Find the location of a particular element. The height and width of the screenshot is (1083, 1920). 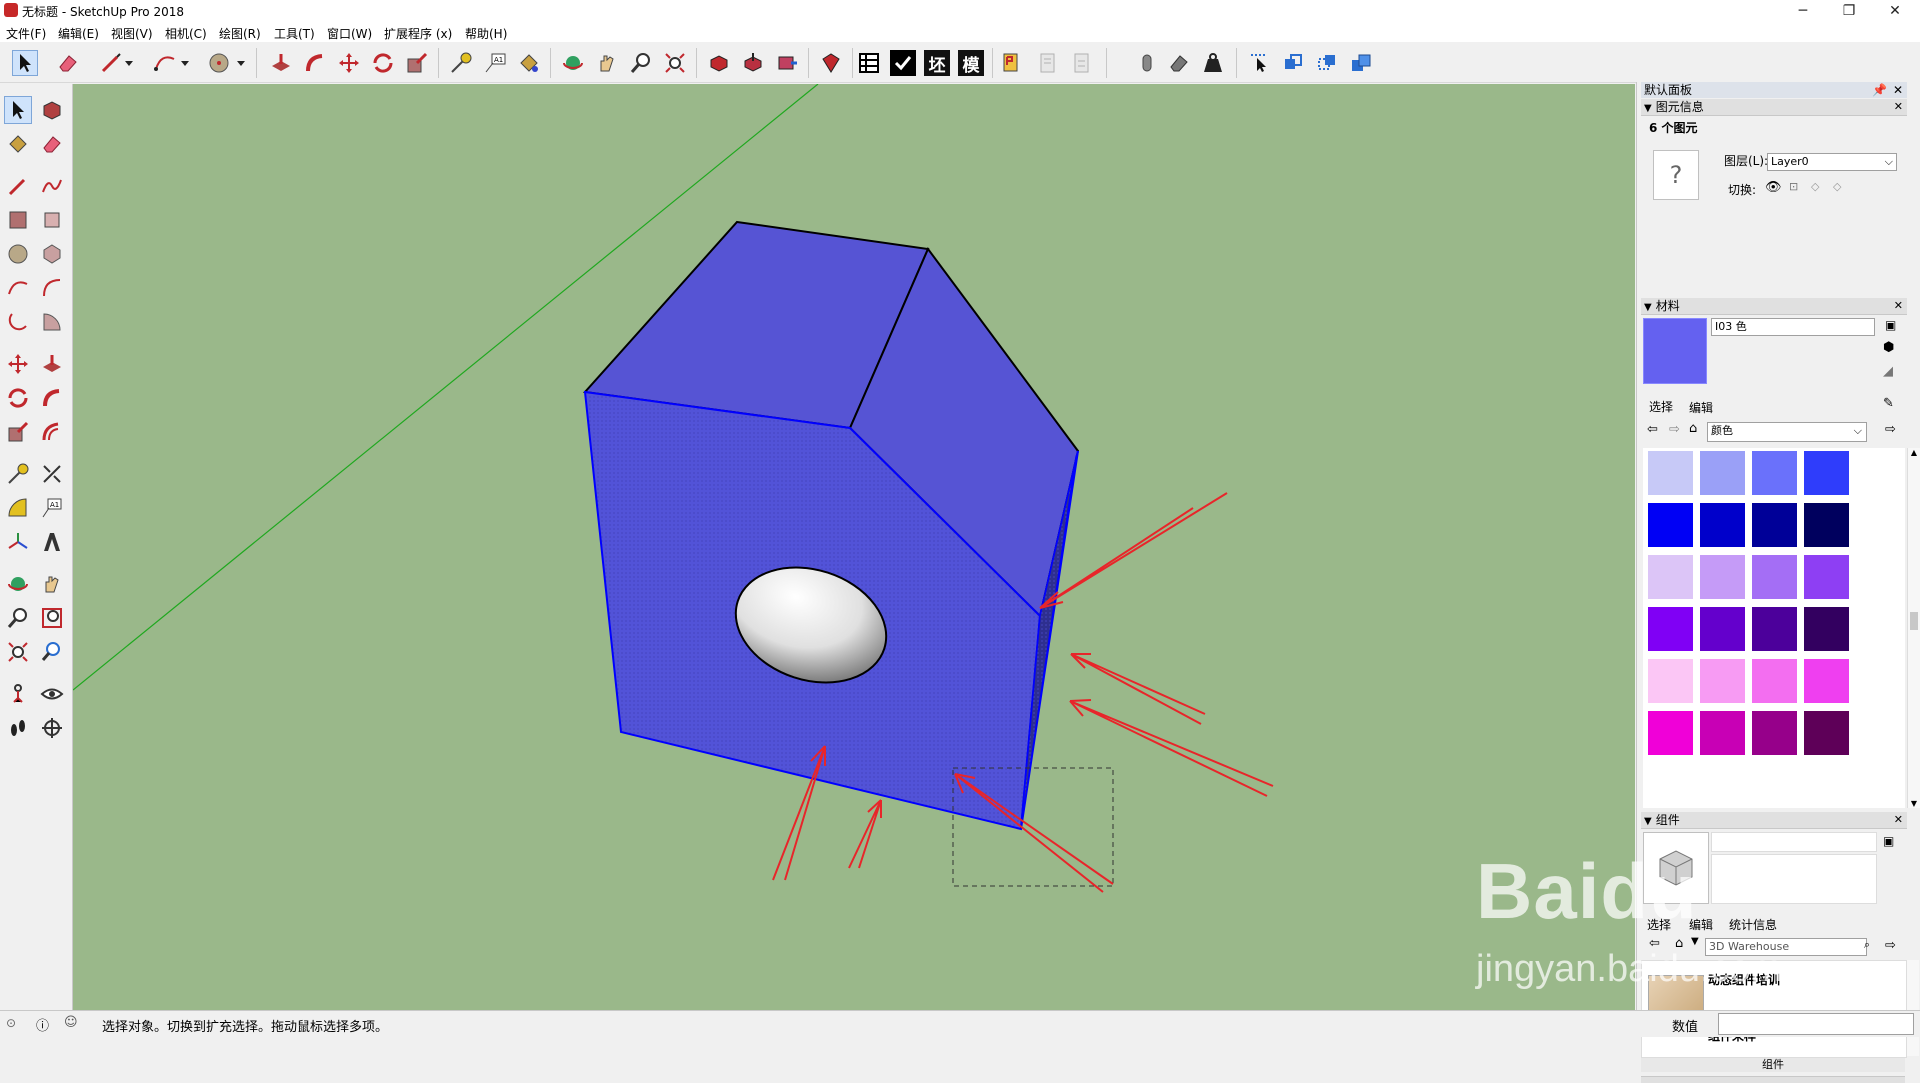

search-icon: ⌕ is located at coordinates (1867, 946).